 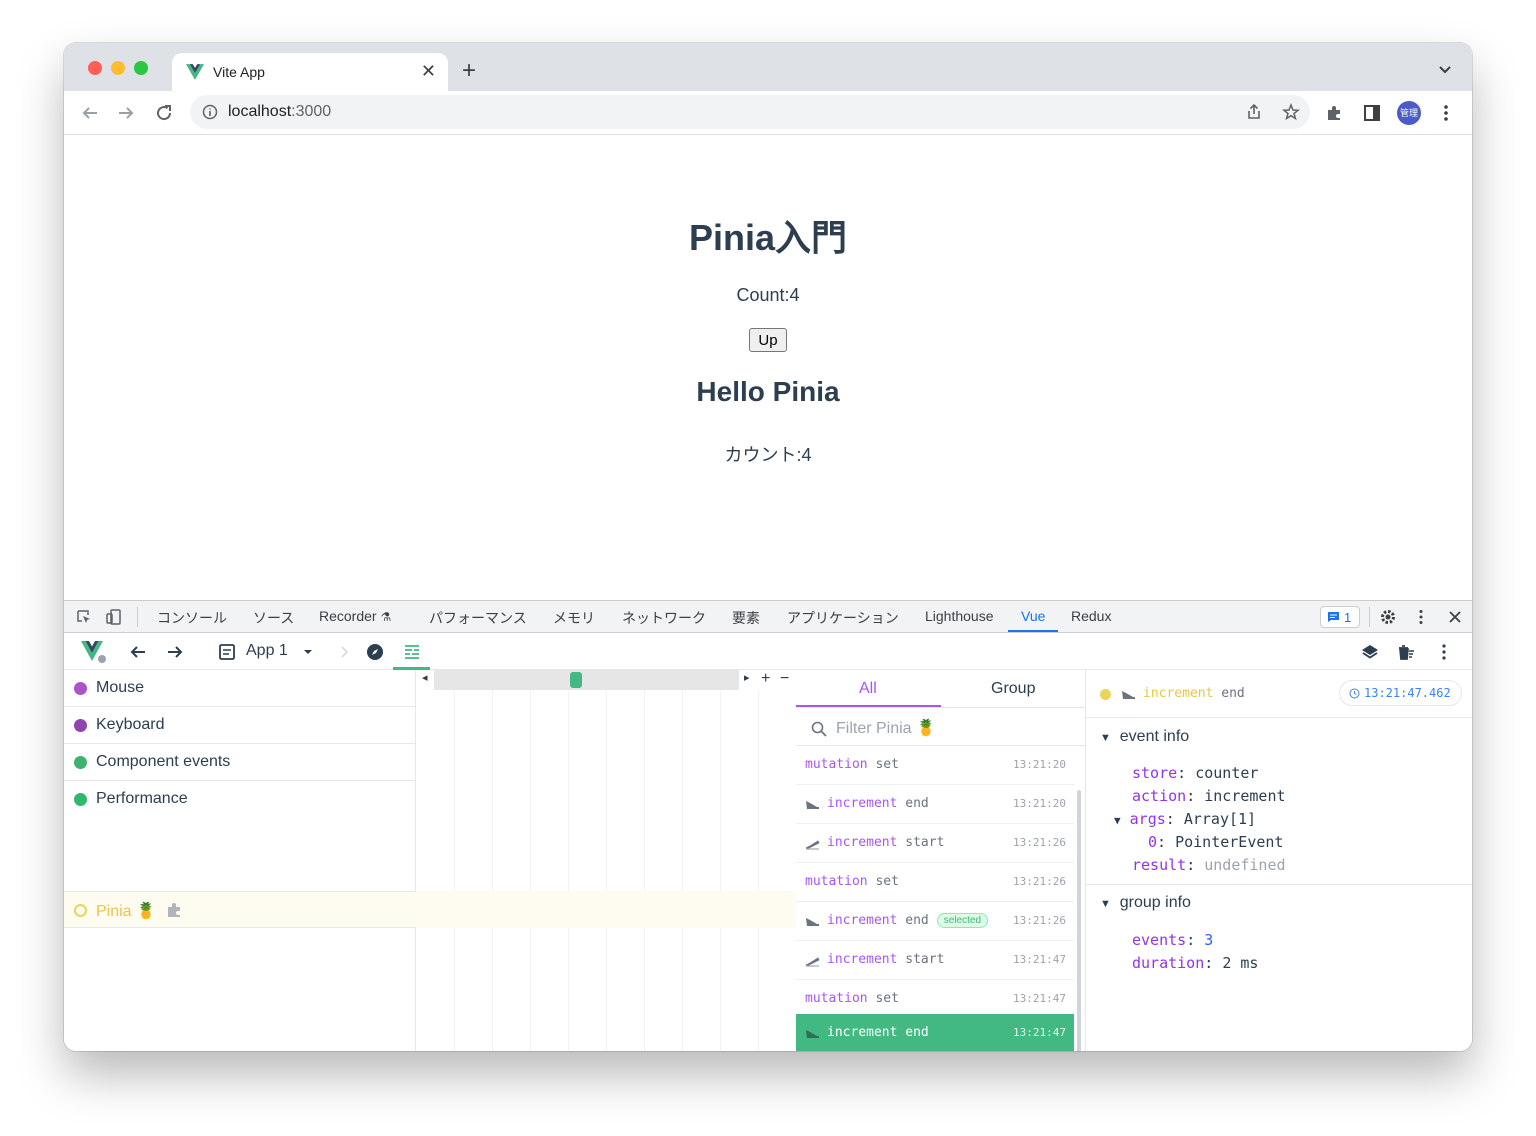 I want to click on event-title: mutation set, so click(x=852, y=881).